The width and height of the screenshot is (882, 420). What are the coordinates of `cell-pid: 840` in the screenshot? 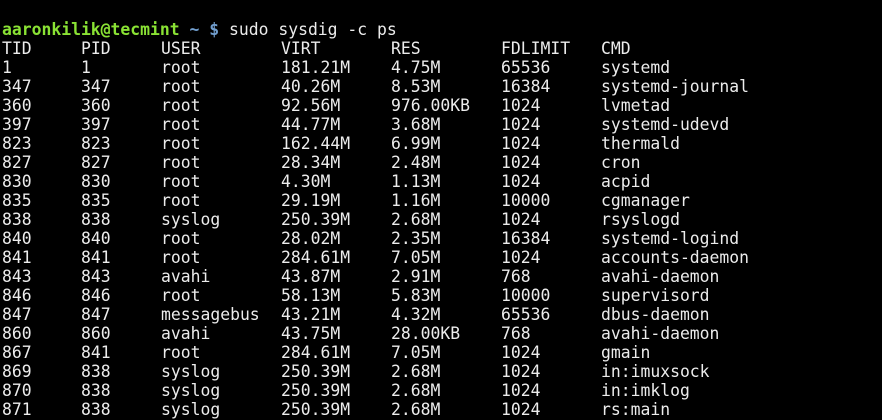 It's located at (96, 238).